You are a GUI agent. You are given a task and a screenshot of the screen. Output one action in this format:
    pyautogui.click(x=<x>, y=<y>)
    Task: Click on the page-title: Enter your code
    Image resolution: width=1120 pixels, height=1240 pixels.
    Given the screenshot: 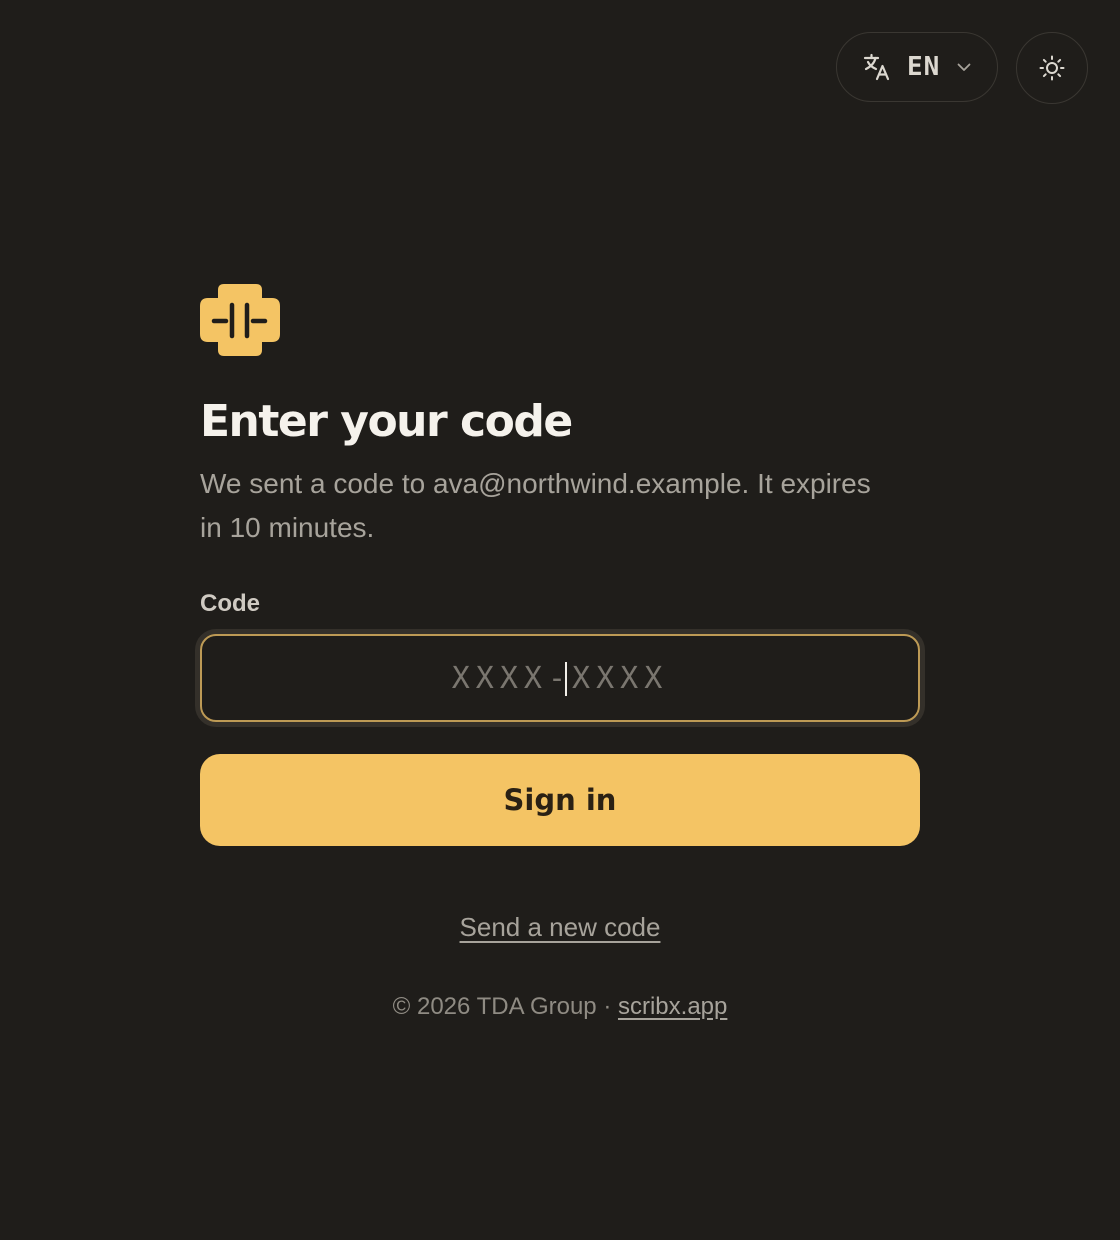 What is the action you would take?
    pyautogui.click(x=386, y=421)
    